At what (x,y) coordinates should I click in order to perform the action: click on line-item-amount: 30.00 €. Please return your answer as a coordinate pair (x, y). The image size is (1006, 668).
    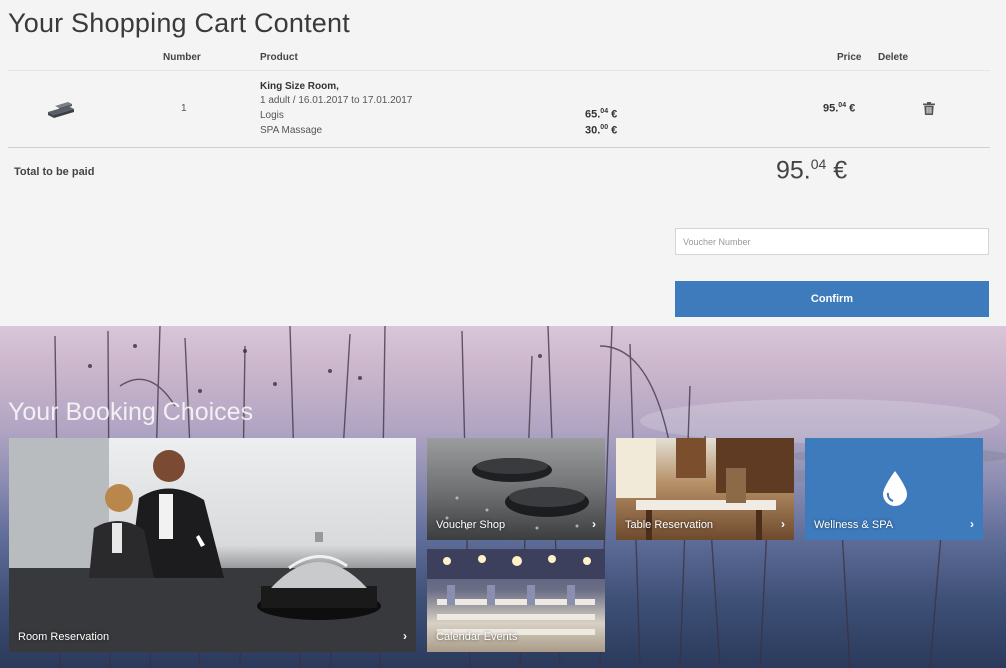
    Looking at the image, I should click on (601, 130).